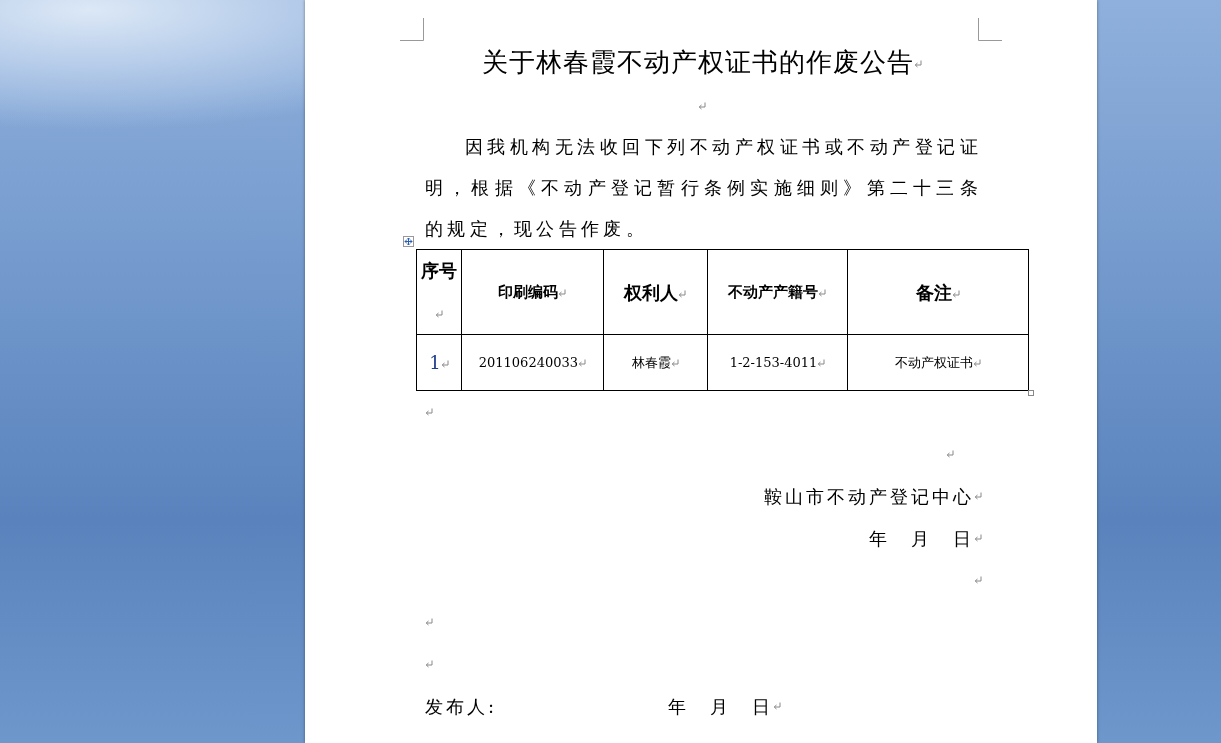  I want to click on issuer-name: 鞍山市不动产登记中心, so click(869, 496).